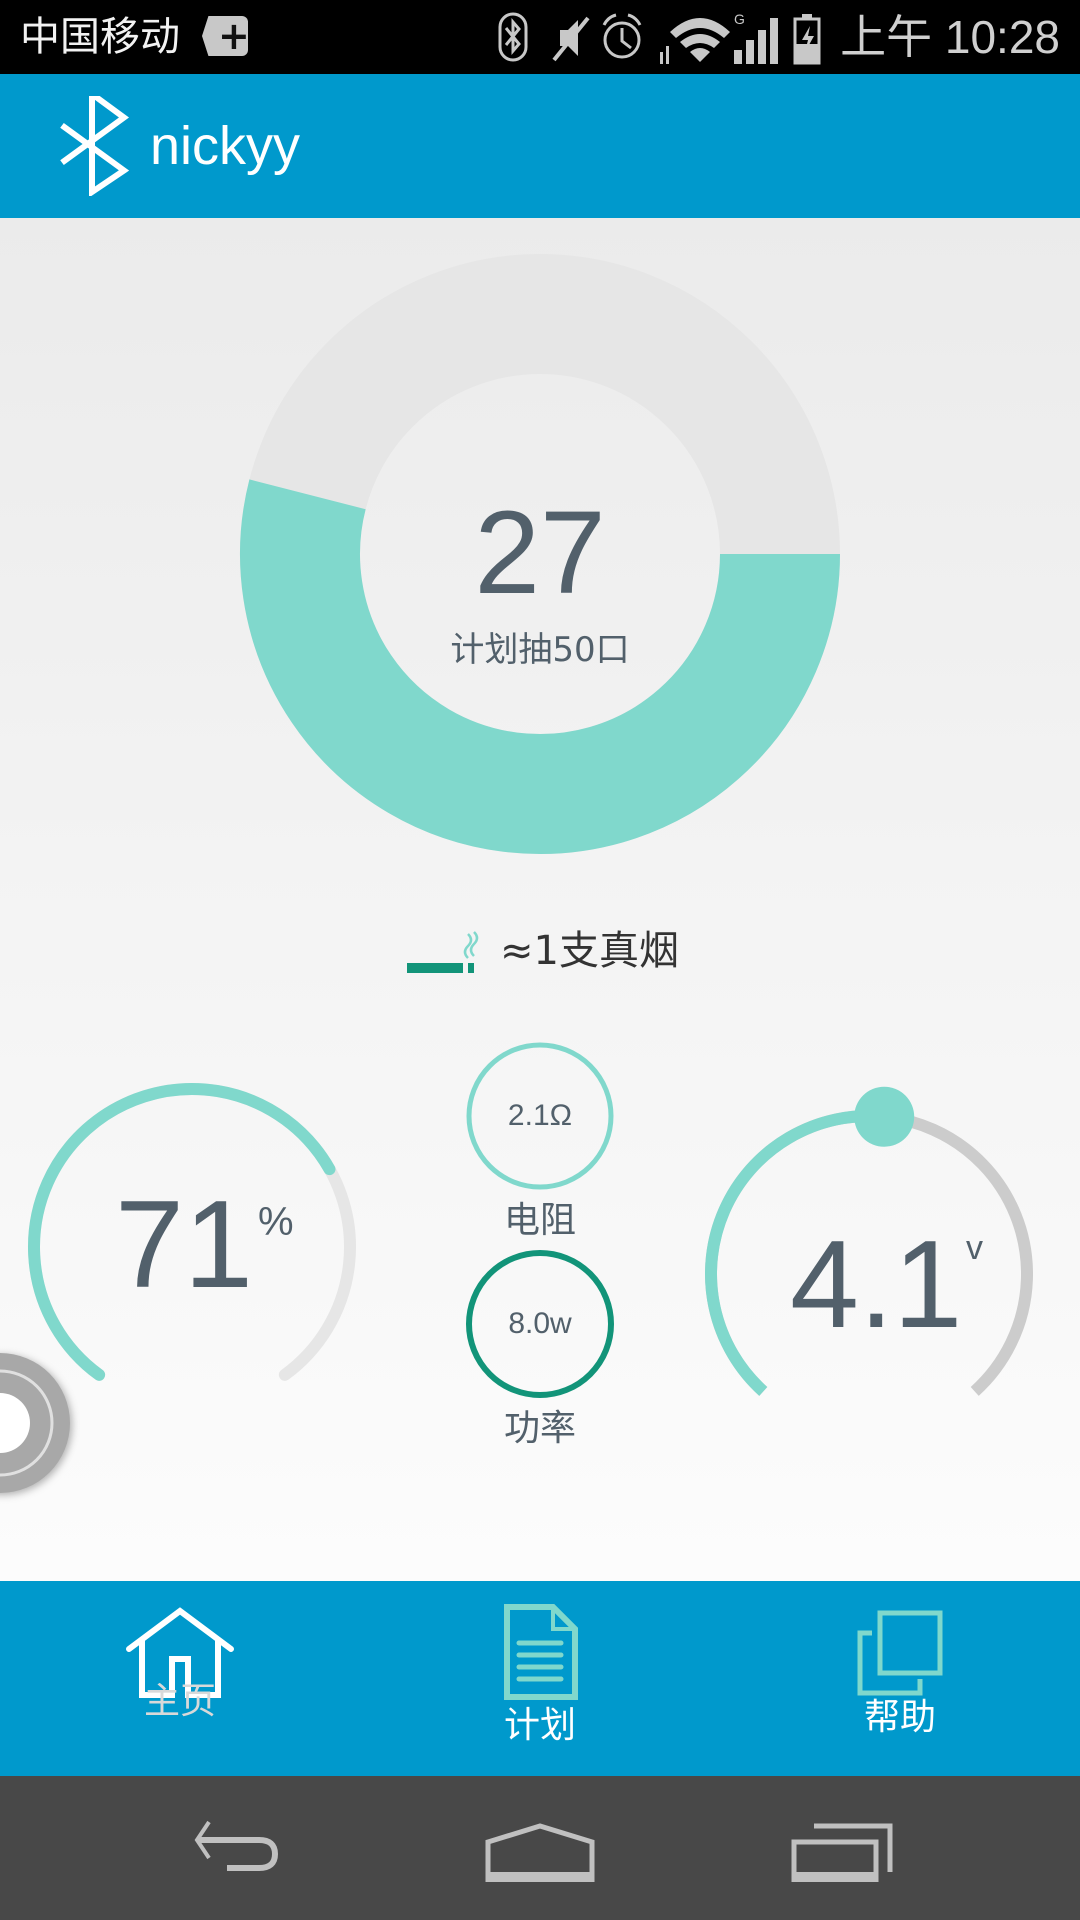 The image size is (1080, 1920). I want to click on home-icon, so click(540, 1852).